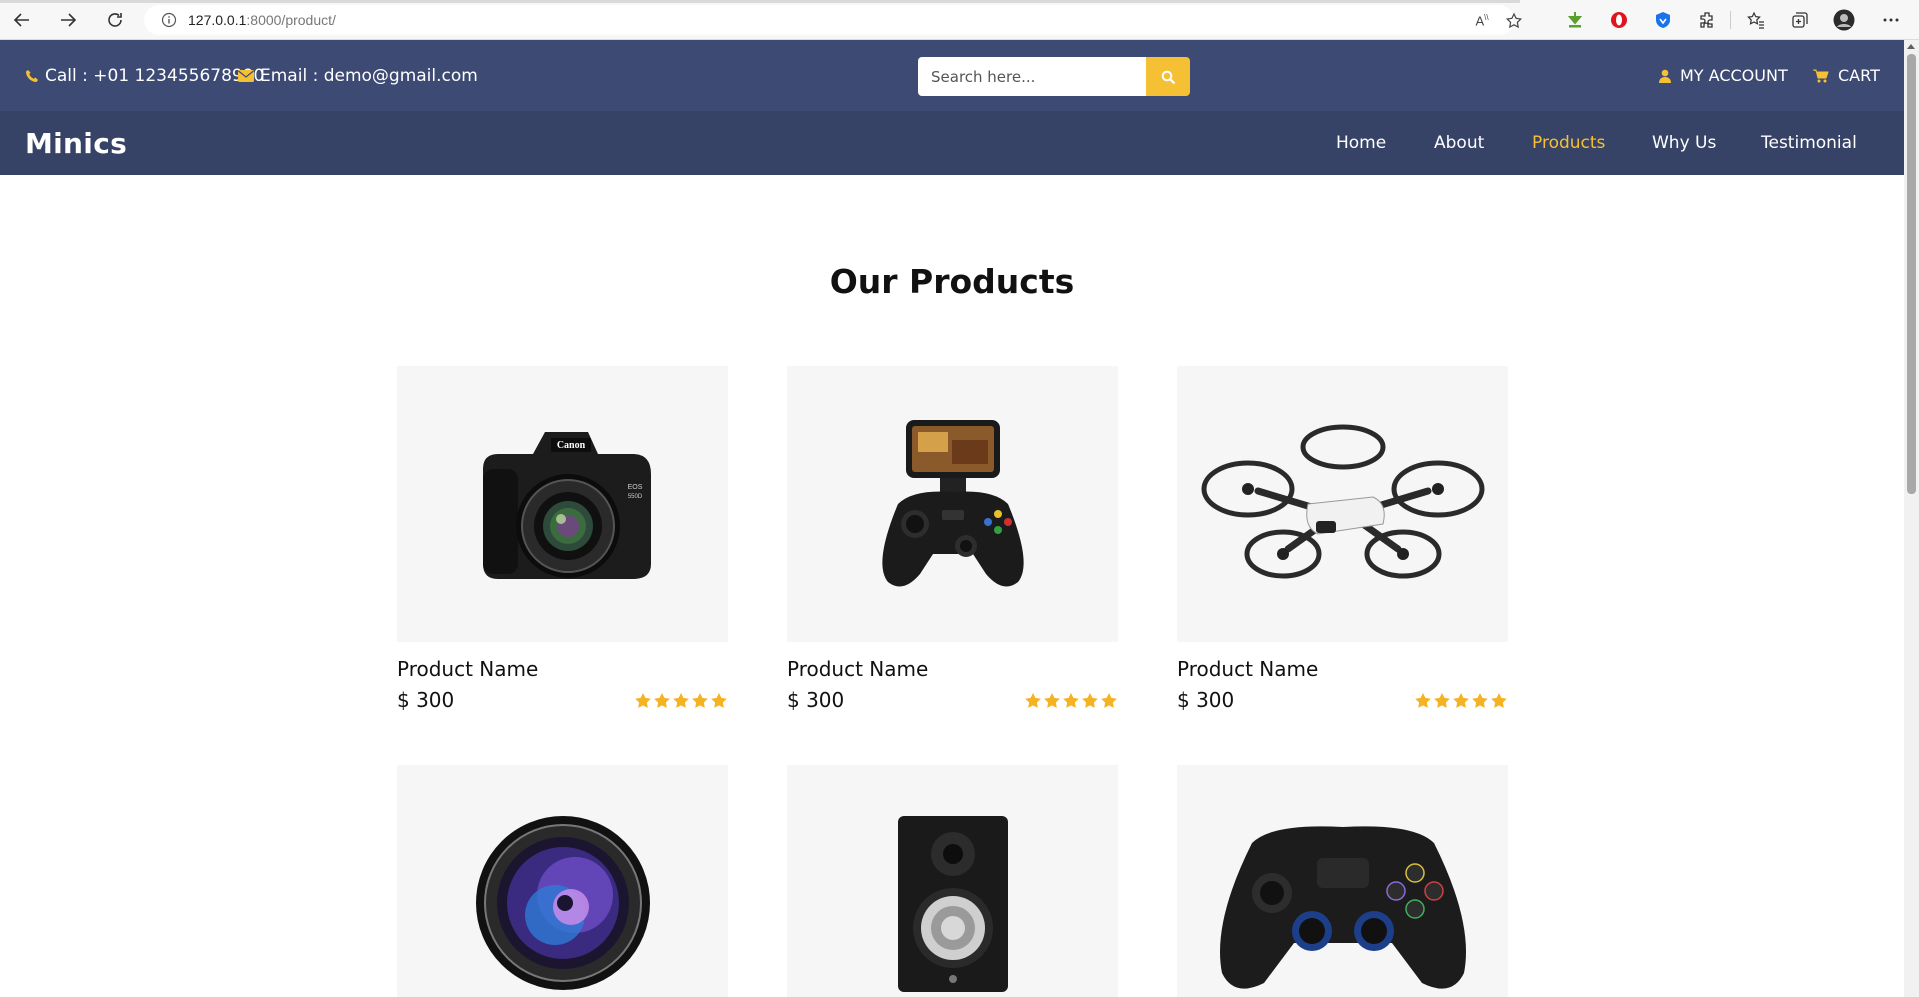  Describe the element at coordinates (833, 20) in the screenshot. I see `address-bar: 127.0.0.1:8000/product/ A\\` at that location.